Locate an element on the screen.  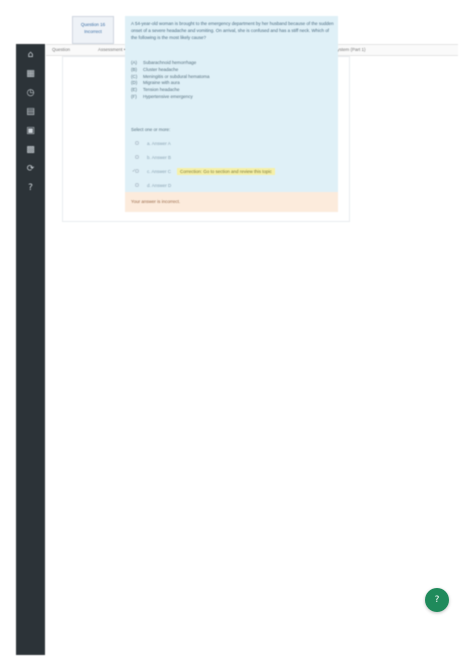
list-item: (A) Subarachnoid hemorrhage is located at coordinates (164, 62).